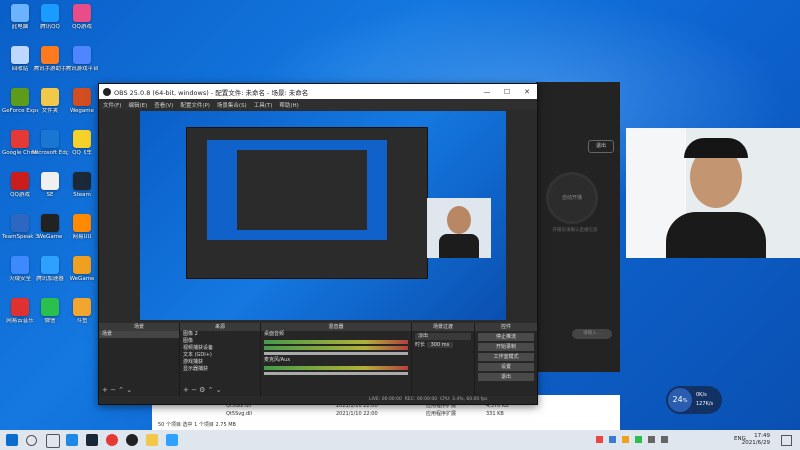 This screenshot has width=800, height=450. What do you see at coordinates (50, 59) in the screenshot?
I see `desktop-icon: 腾讯手游助手` at bounding box center [50, 59].